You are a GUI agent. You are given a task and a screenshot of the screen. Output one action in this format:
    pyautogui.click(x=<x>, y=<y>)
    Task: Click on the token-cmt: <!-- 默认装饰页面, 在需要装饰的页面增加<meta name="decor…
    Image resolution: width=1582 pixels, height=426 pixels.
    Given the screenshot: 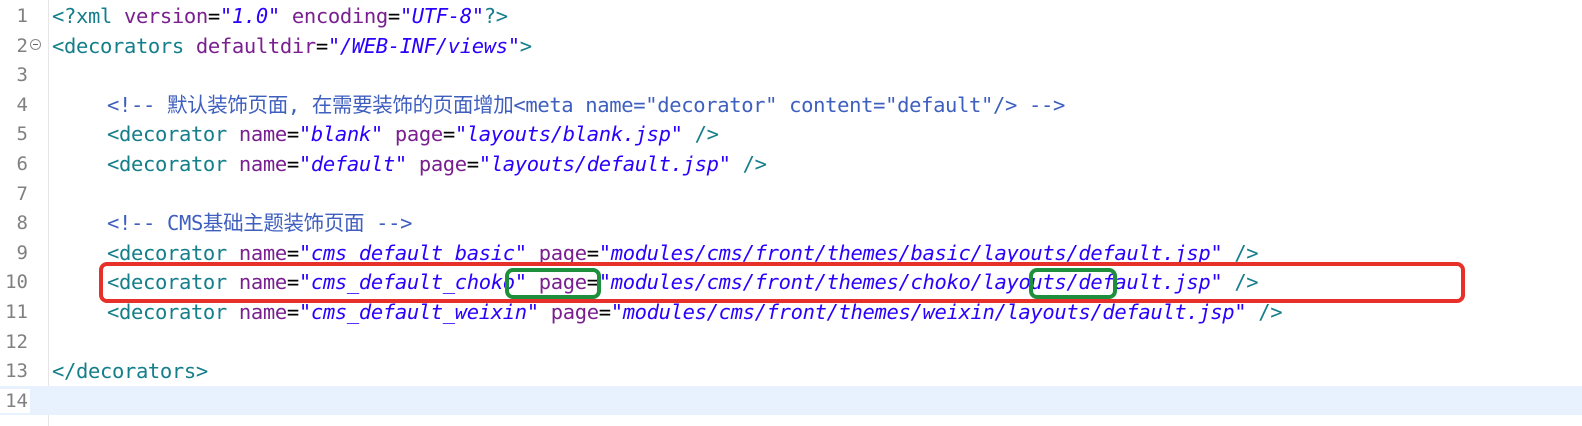 What is the action you would take?
    pyautogui.click(x=586, y=104)
    